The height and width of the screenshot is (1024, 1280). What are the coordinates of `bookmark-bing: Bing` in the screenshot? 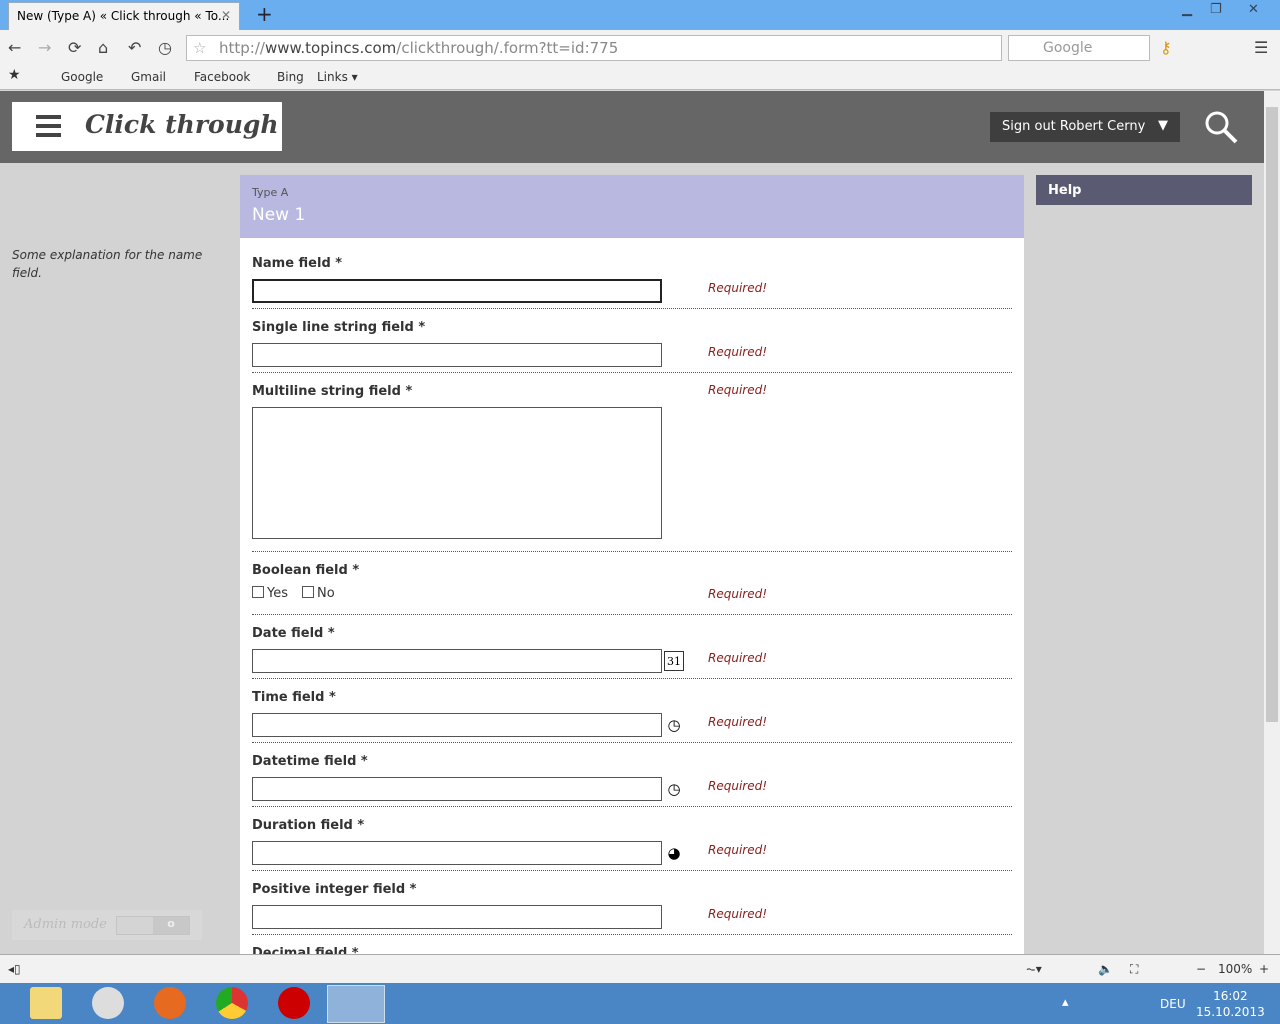 It's located at (290, 77).